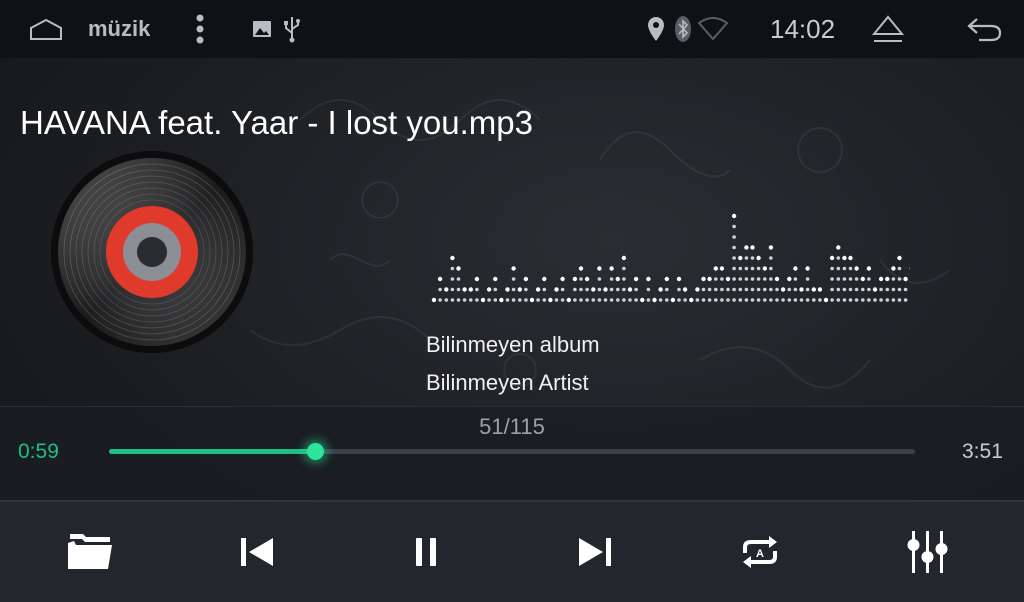 This screenshot has height=602, width=1024. I want to click on home-icon, so click(46, 29).